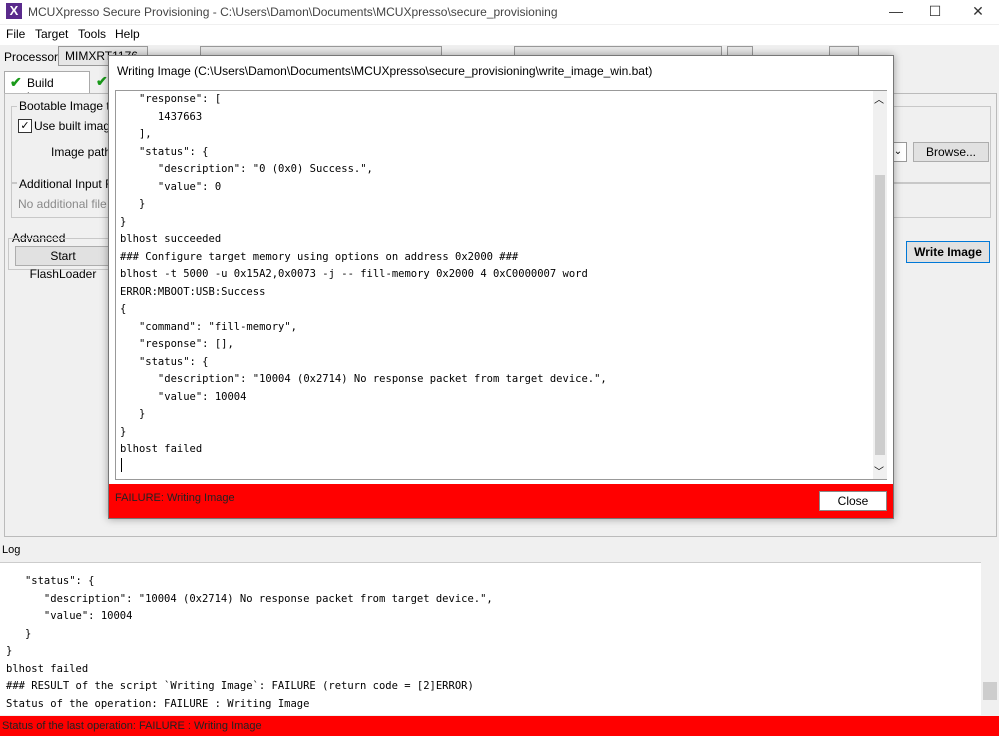 The width and height of the screenshot is (999, 736). I want to click on log-label: Log, so click(11, 550).